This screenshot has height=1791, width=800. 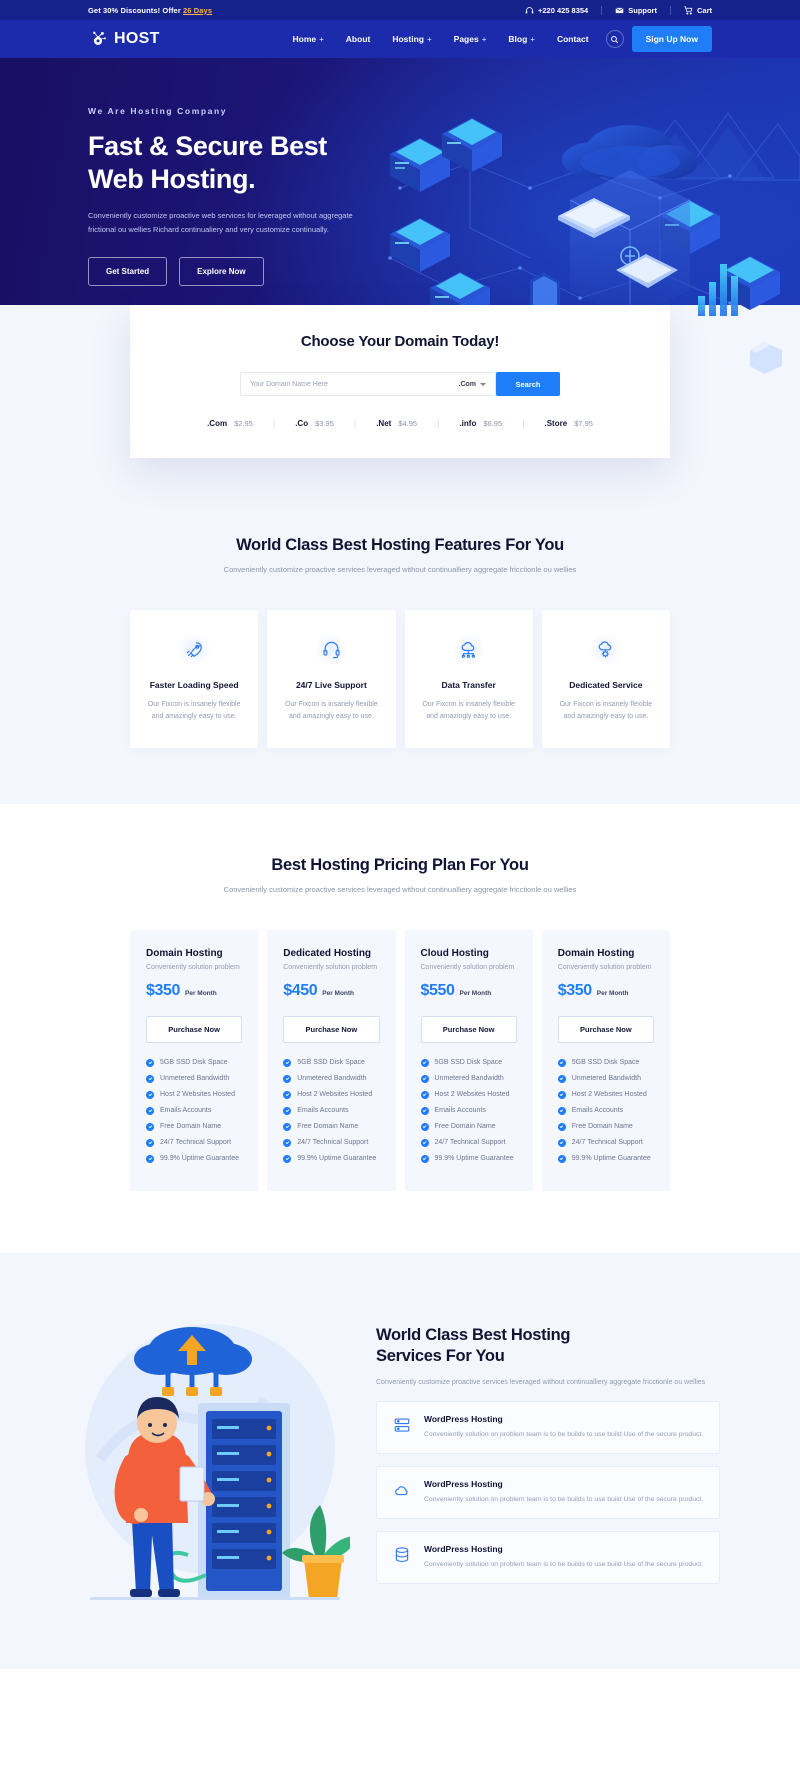 What do you see at coordinates (606, 991) in the screenshot?
I see `plan-price-row: $350 Per Month` at bounding box center [606, 991].